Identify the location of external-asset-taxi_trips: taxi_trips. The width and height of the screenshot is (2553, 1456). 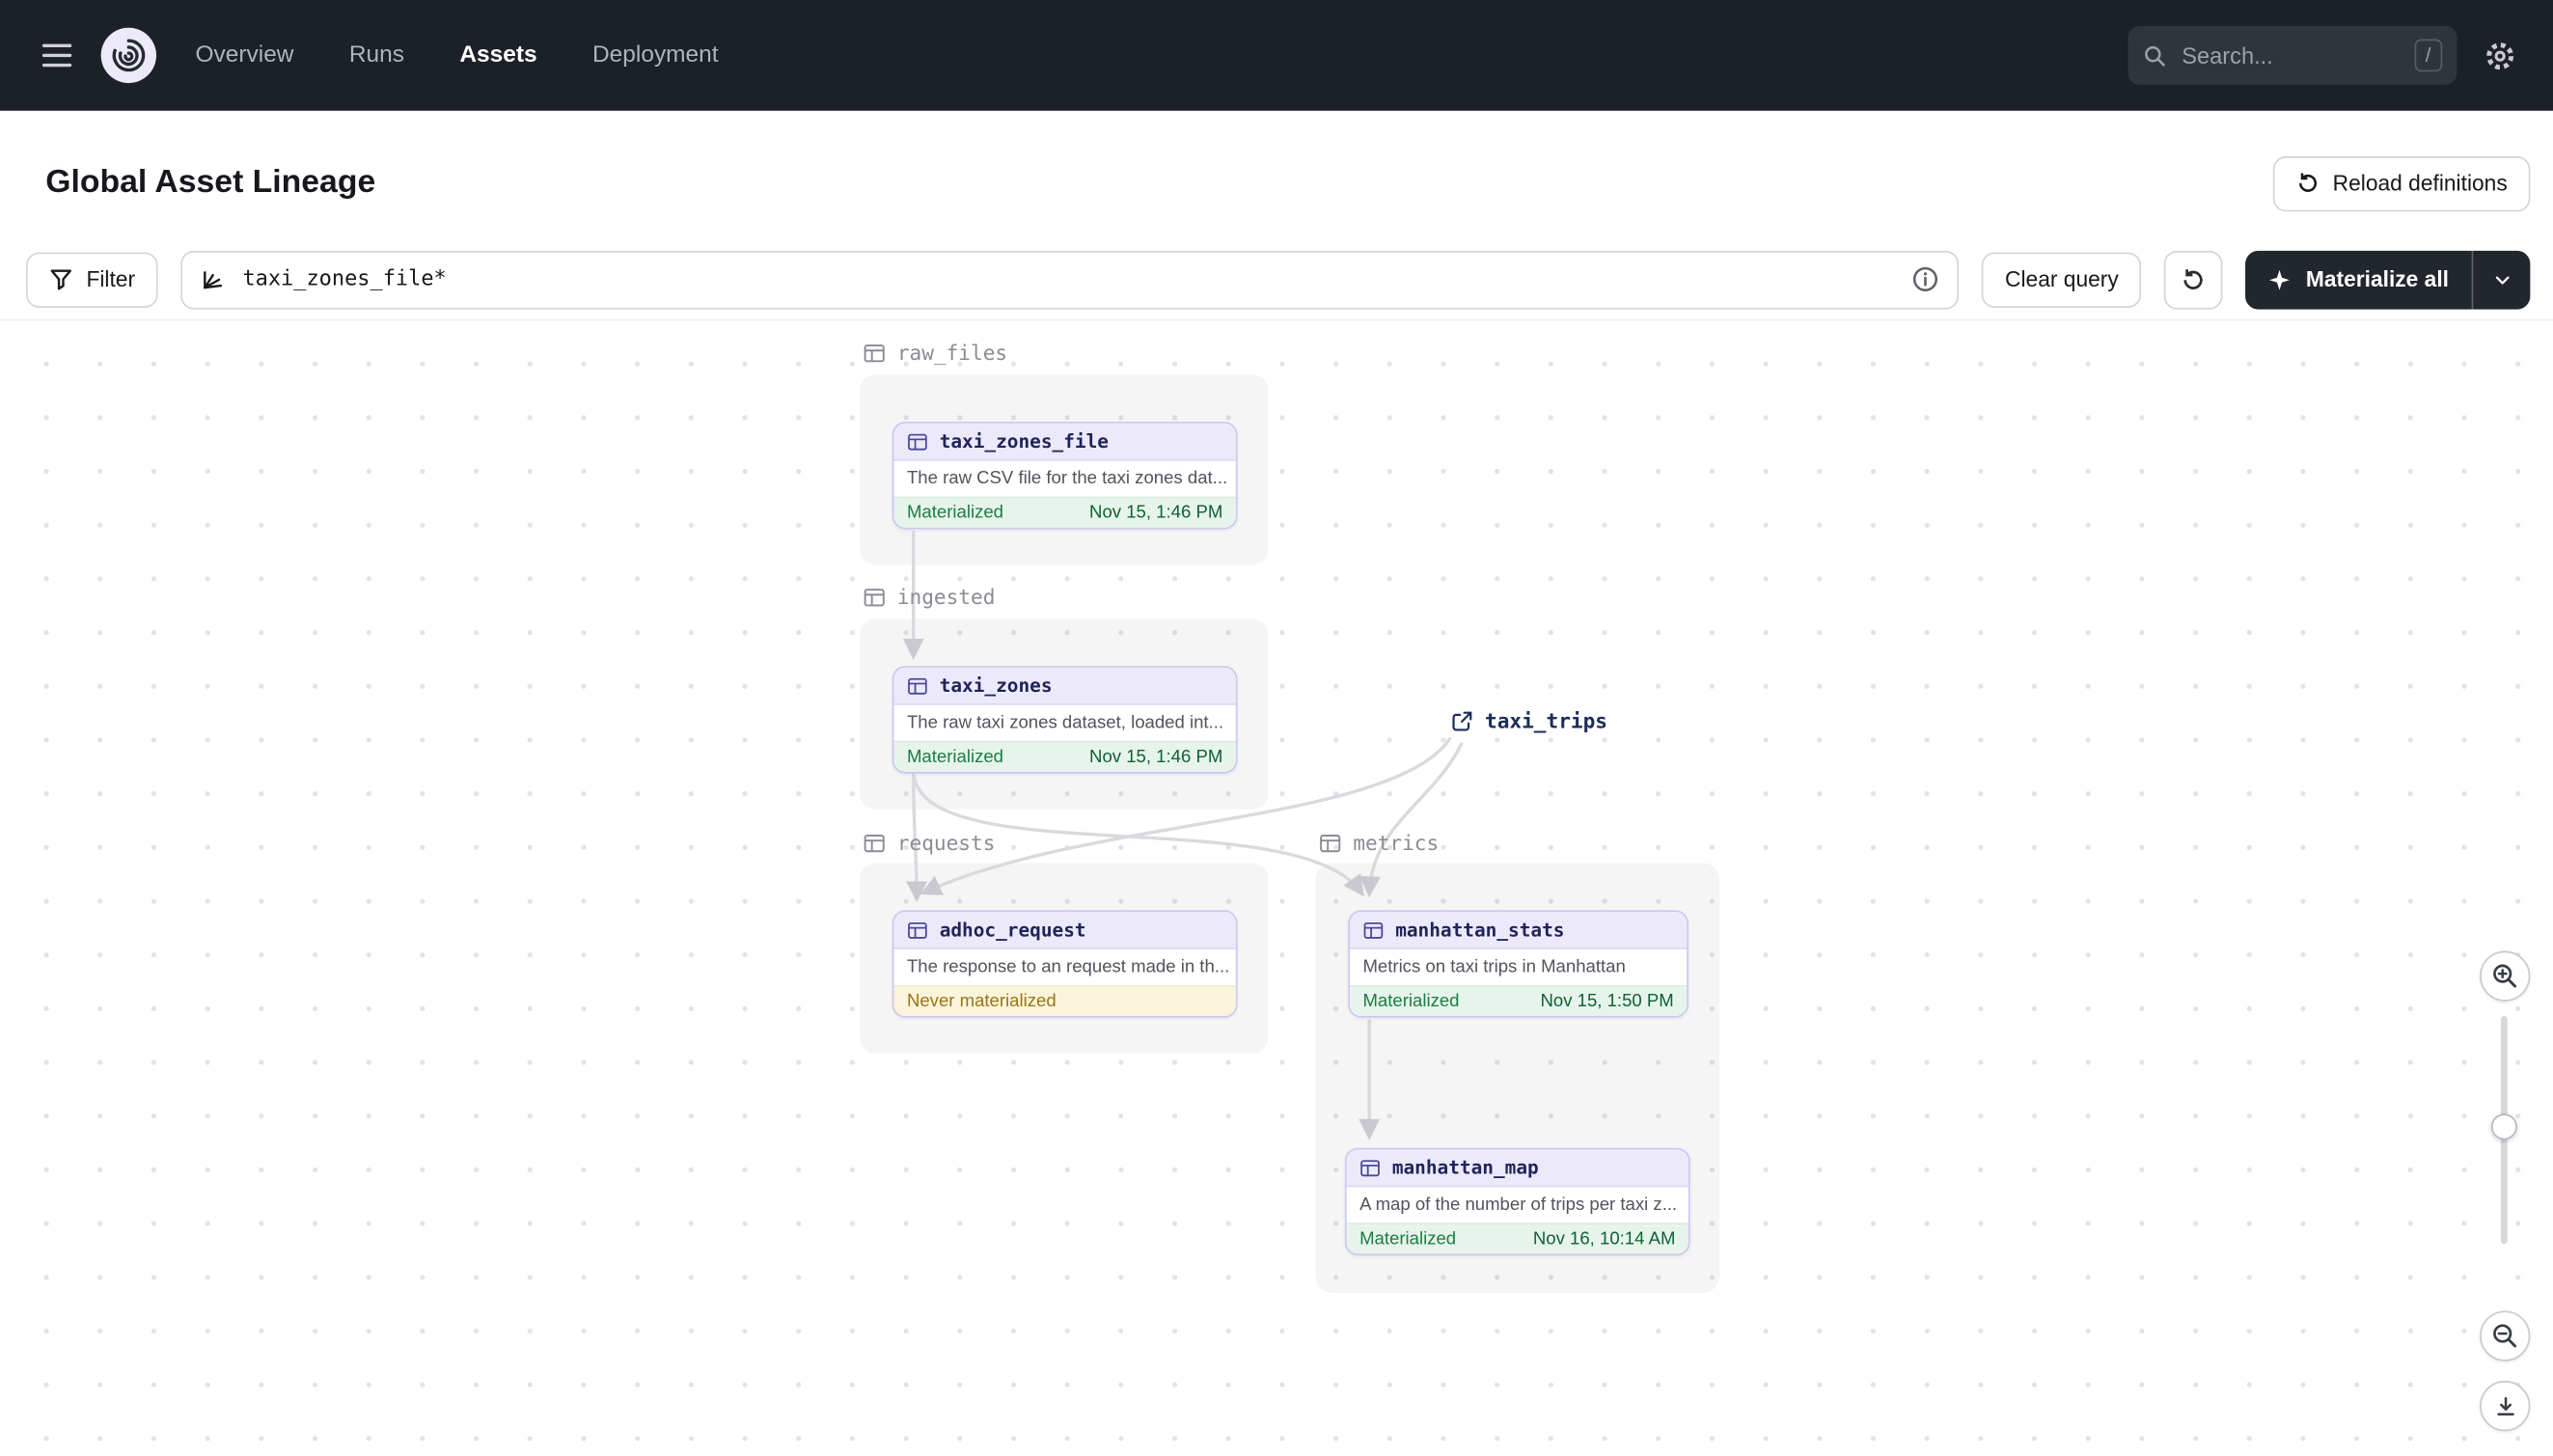
(1529, 720).